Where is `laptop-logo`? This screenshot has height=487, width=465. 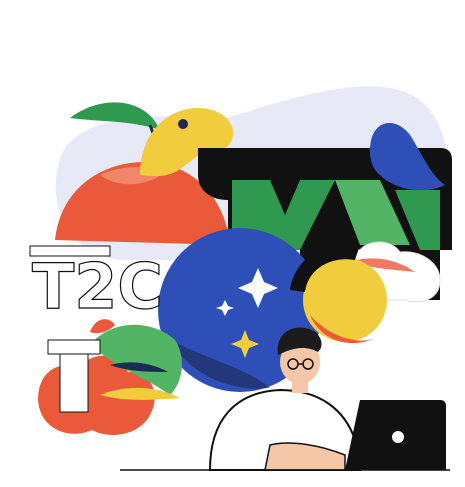
laptop-logo is located at coordinates (398, 437).